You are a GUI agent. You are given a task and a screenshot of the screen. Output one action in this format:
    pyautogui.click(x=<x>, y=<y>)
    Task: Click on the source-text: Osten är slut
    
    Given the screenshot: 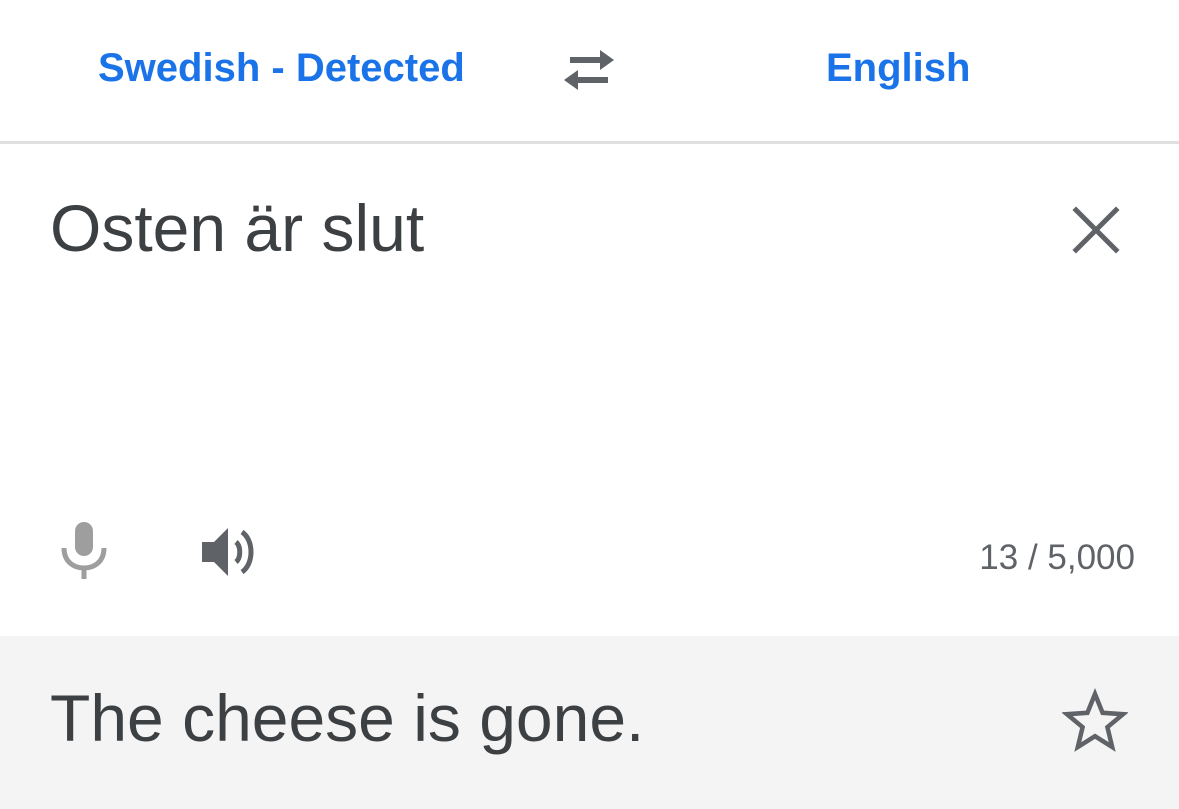 What is the action you would take?
    pyautogui.click(x=237, y=228)
    